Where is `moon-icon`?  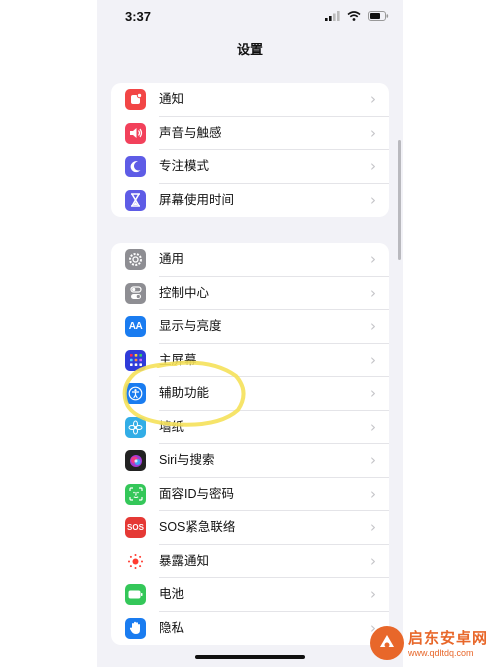
moon-icon is located at coordinates (135, 166).